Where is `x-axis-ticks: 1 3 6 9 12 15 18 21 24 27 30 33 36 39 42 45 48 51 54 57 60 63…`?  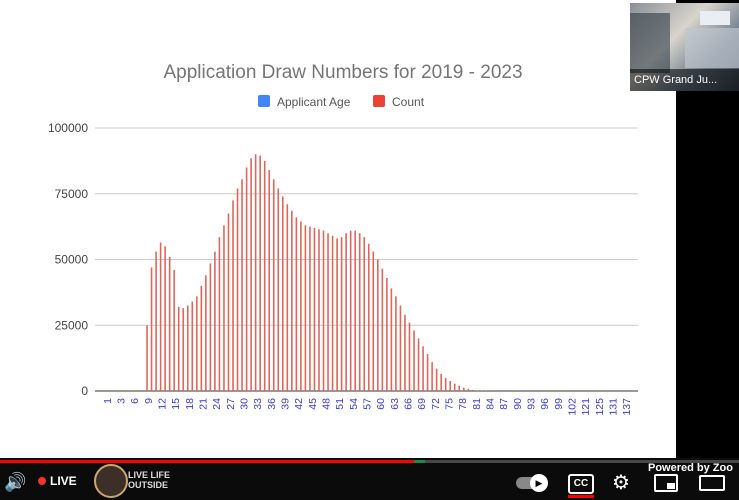 x-axis-ticks: 1 3 6 9 12 15 18 21 24 27 30 33 36 39 42 45 48 51 54 57 60 63… is located at coordinates (367, 407).